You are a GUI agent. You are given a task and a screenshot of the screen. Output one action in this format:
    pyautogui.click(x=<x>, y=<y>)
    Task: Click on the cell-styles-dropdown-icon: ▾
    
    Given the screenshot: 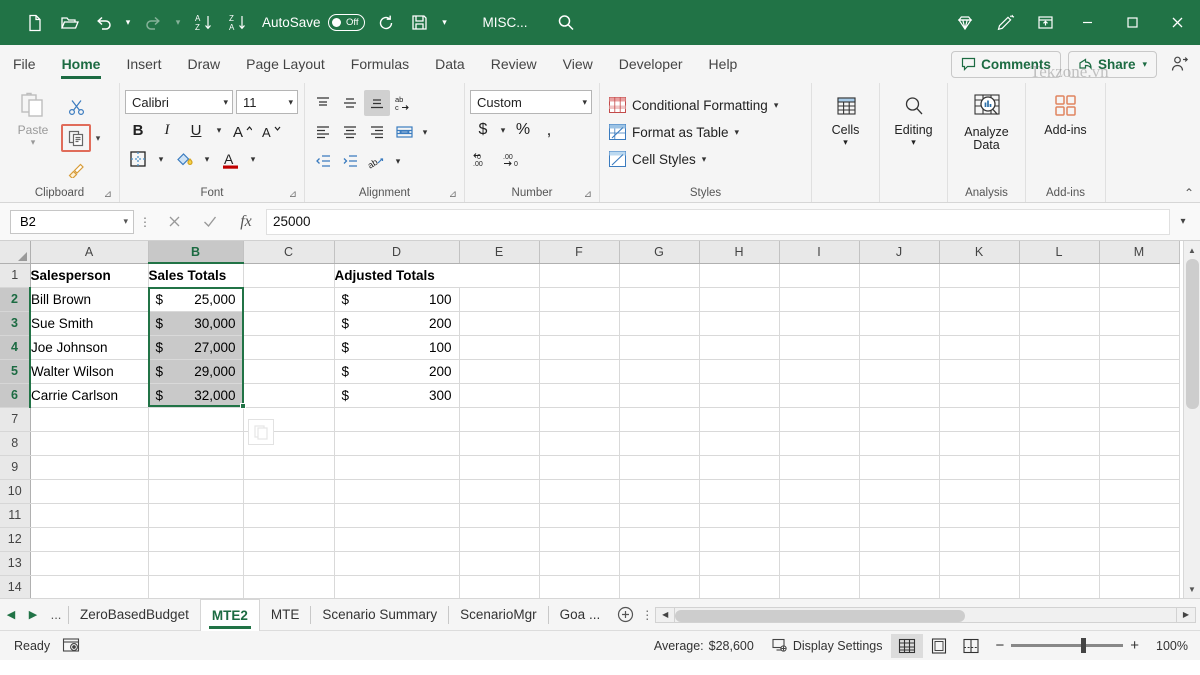 What is the action you would take?
    pyautogui.click(x=704, y=159)
    